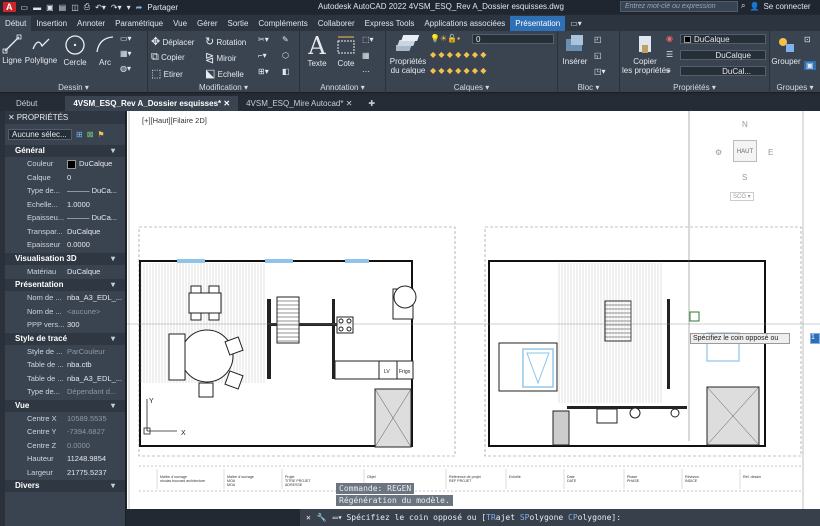  I want to click on ligne-button: Ligne, so click(12, 49).